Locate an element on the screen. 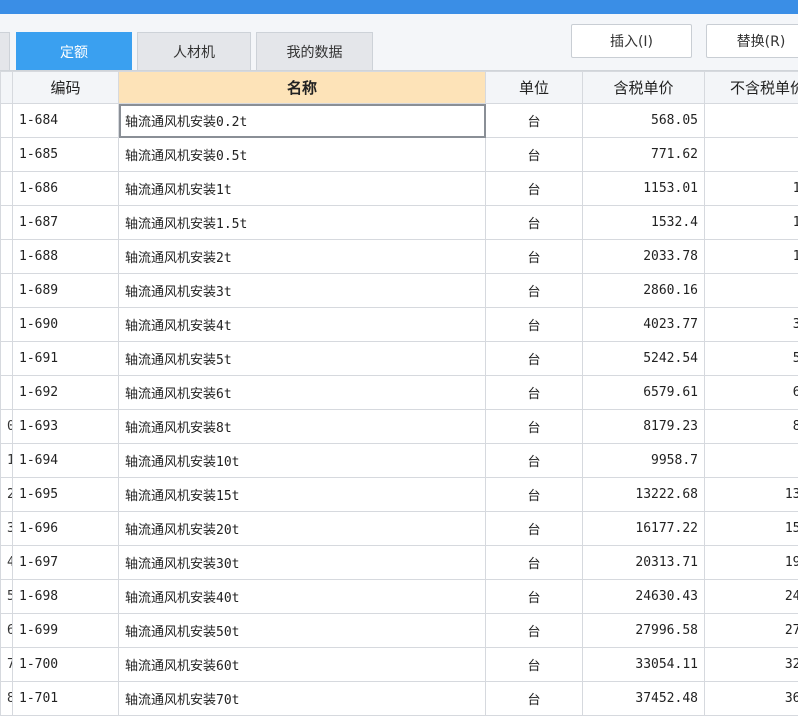 The image size is (798, 722). name-cell: 轴流通风机安装0.2t is located at coordinates (302, 121).